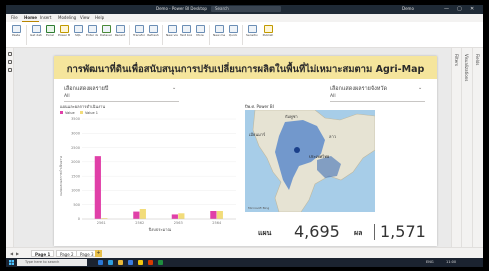  I want to click on dataverse-label: Dataverse, so click(106, 35).